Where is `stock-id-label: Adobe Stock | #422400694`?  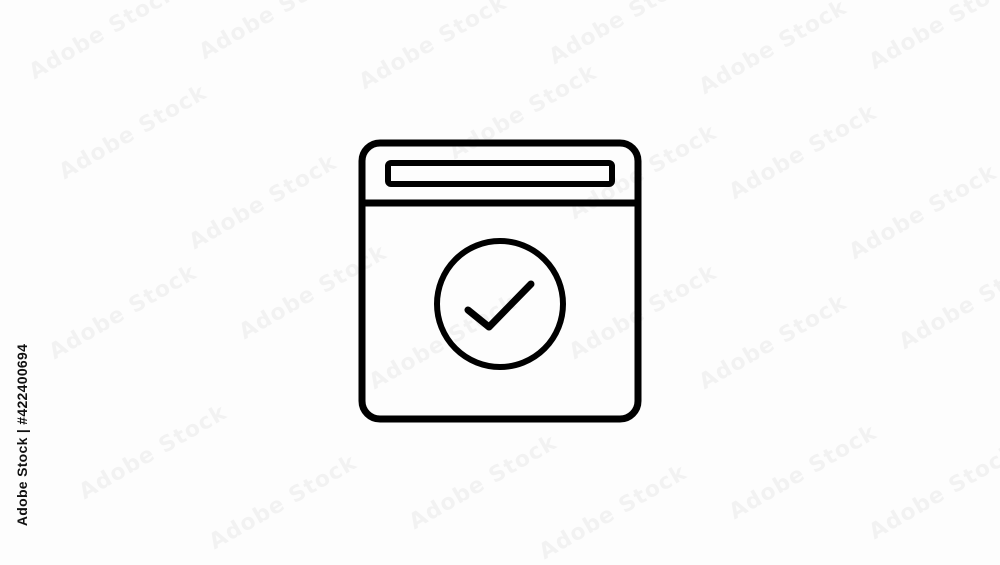 stock-id-label: Adobe Stock | #422400694 is located at coordinates (22, 435).